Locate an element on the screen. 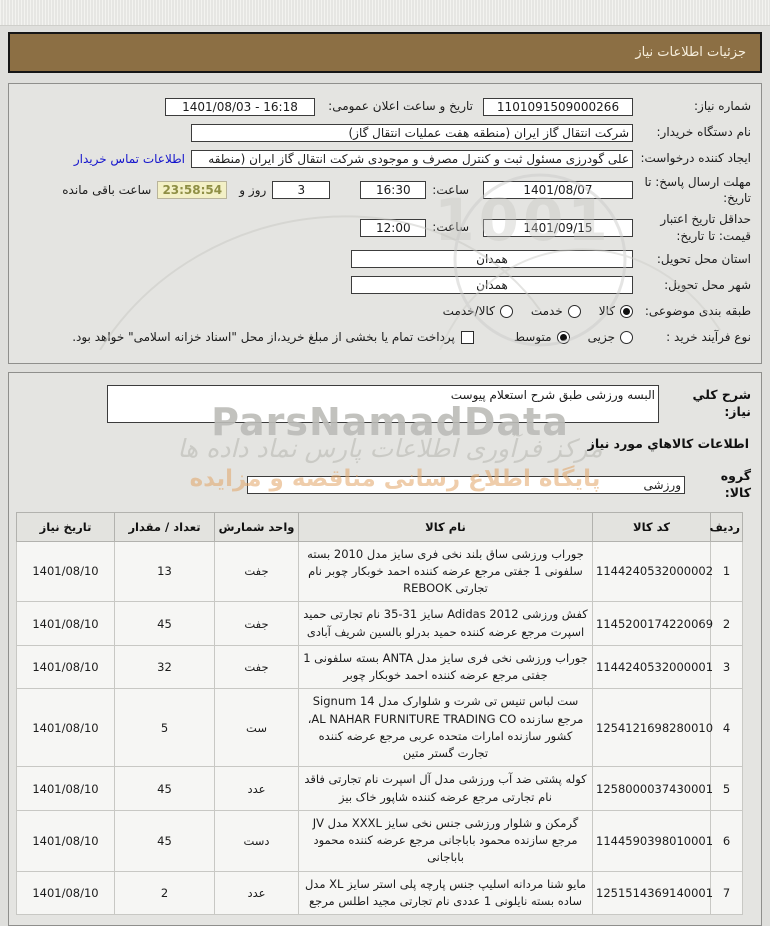 The image size is (770, 926). cell-item-code: 1258000037430001 is located at coordinates (652, 788).